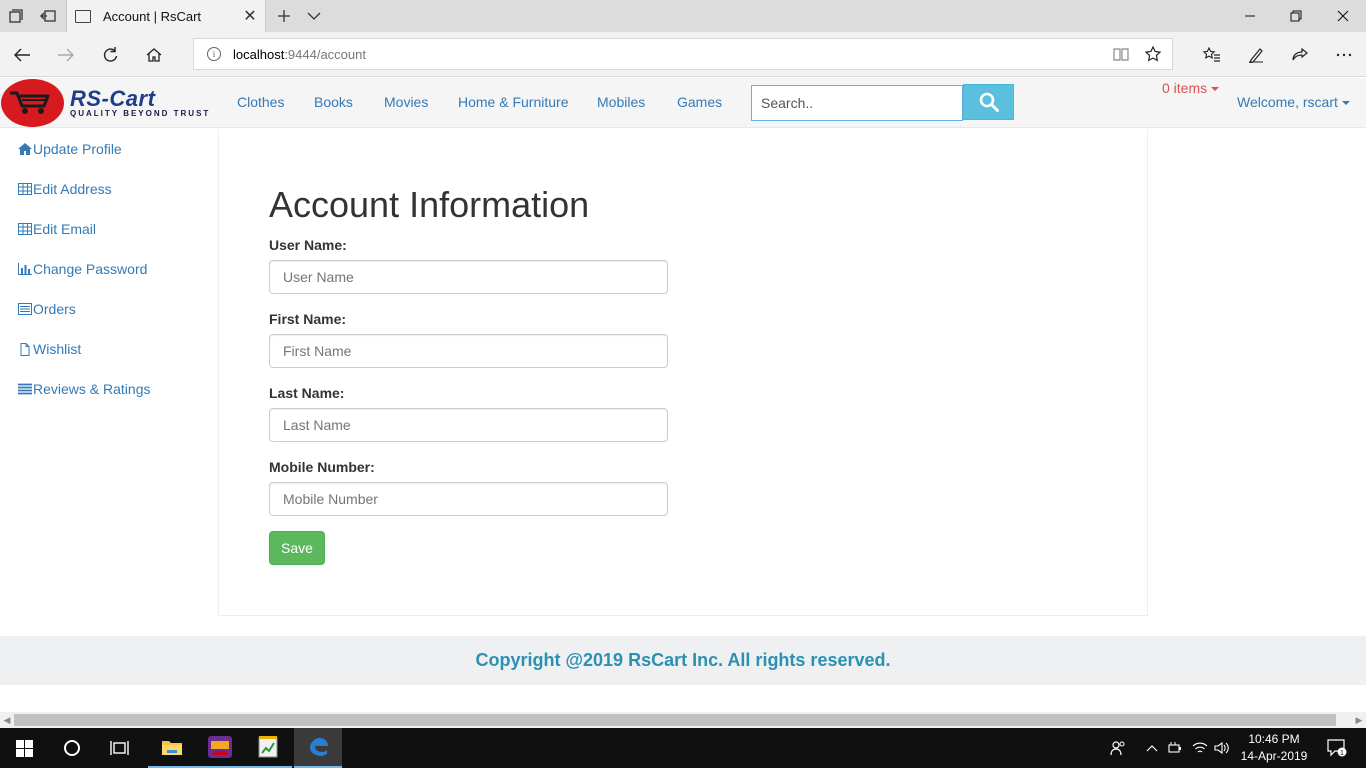  What do you see at coordinates (683, 16) in the screenshot?
I see `browser-tab-bar: Account | RsCart ✕` at bounding box center [683, 16].